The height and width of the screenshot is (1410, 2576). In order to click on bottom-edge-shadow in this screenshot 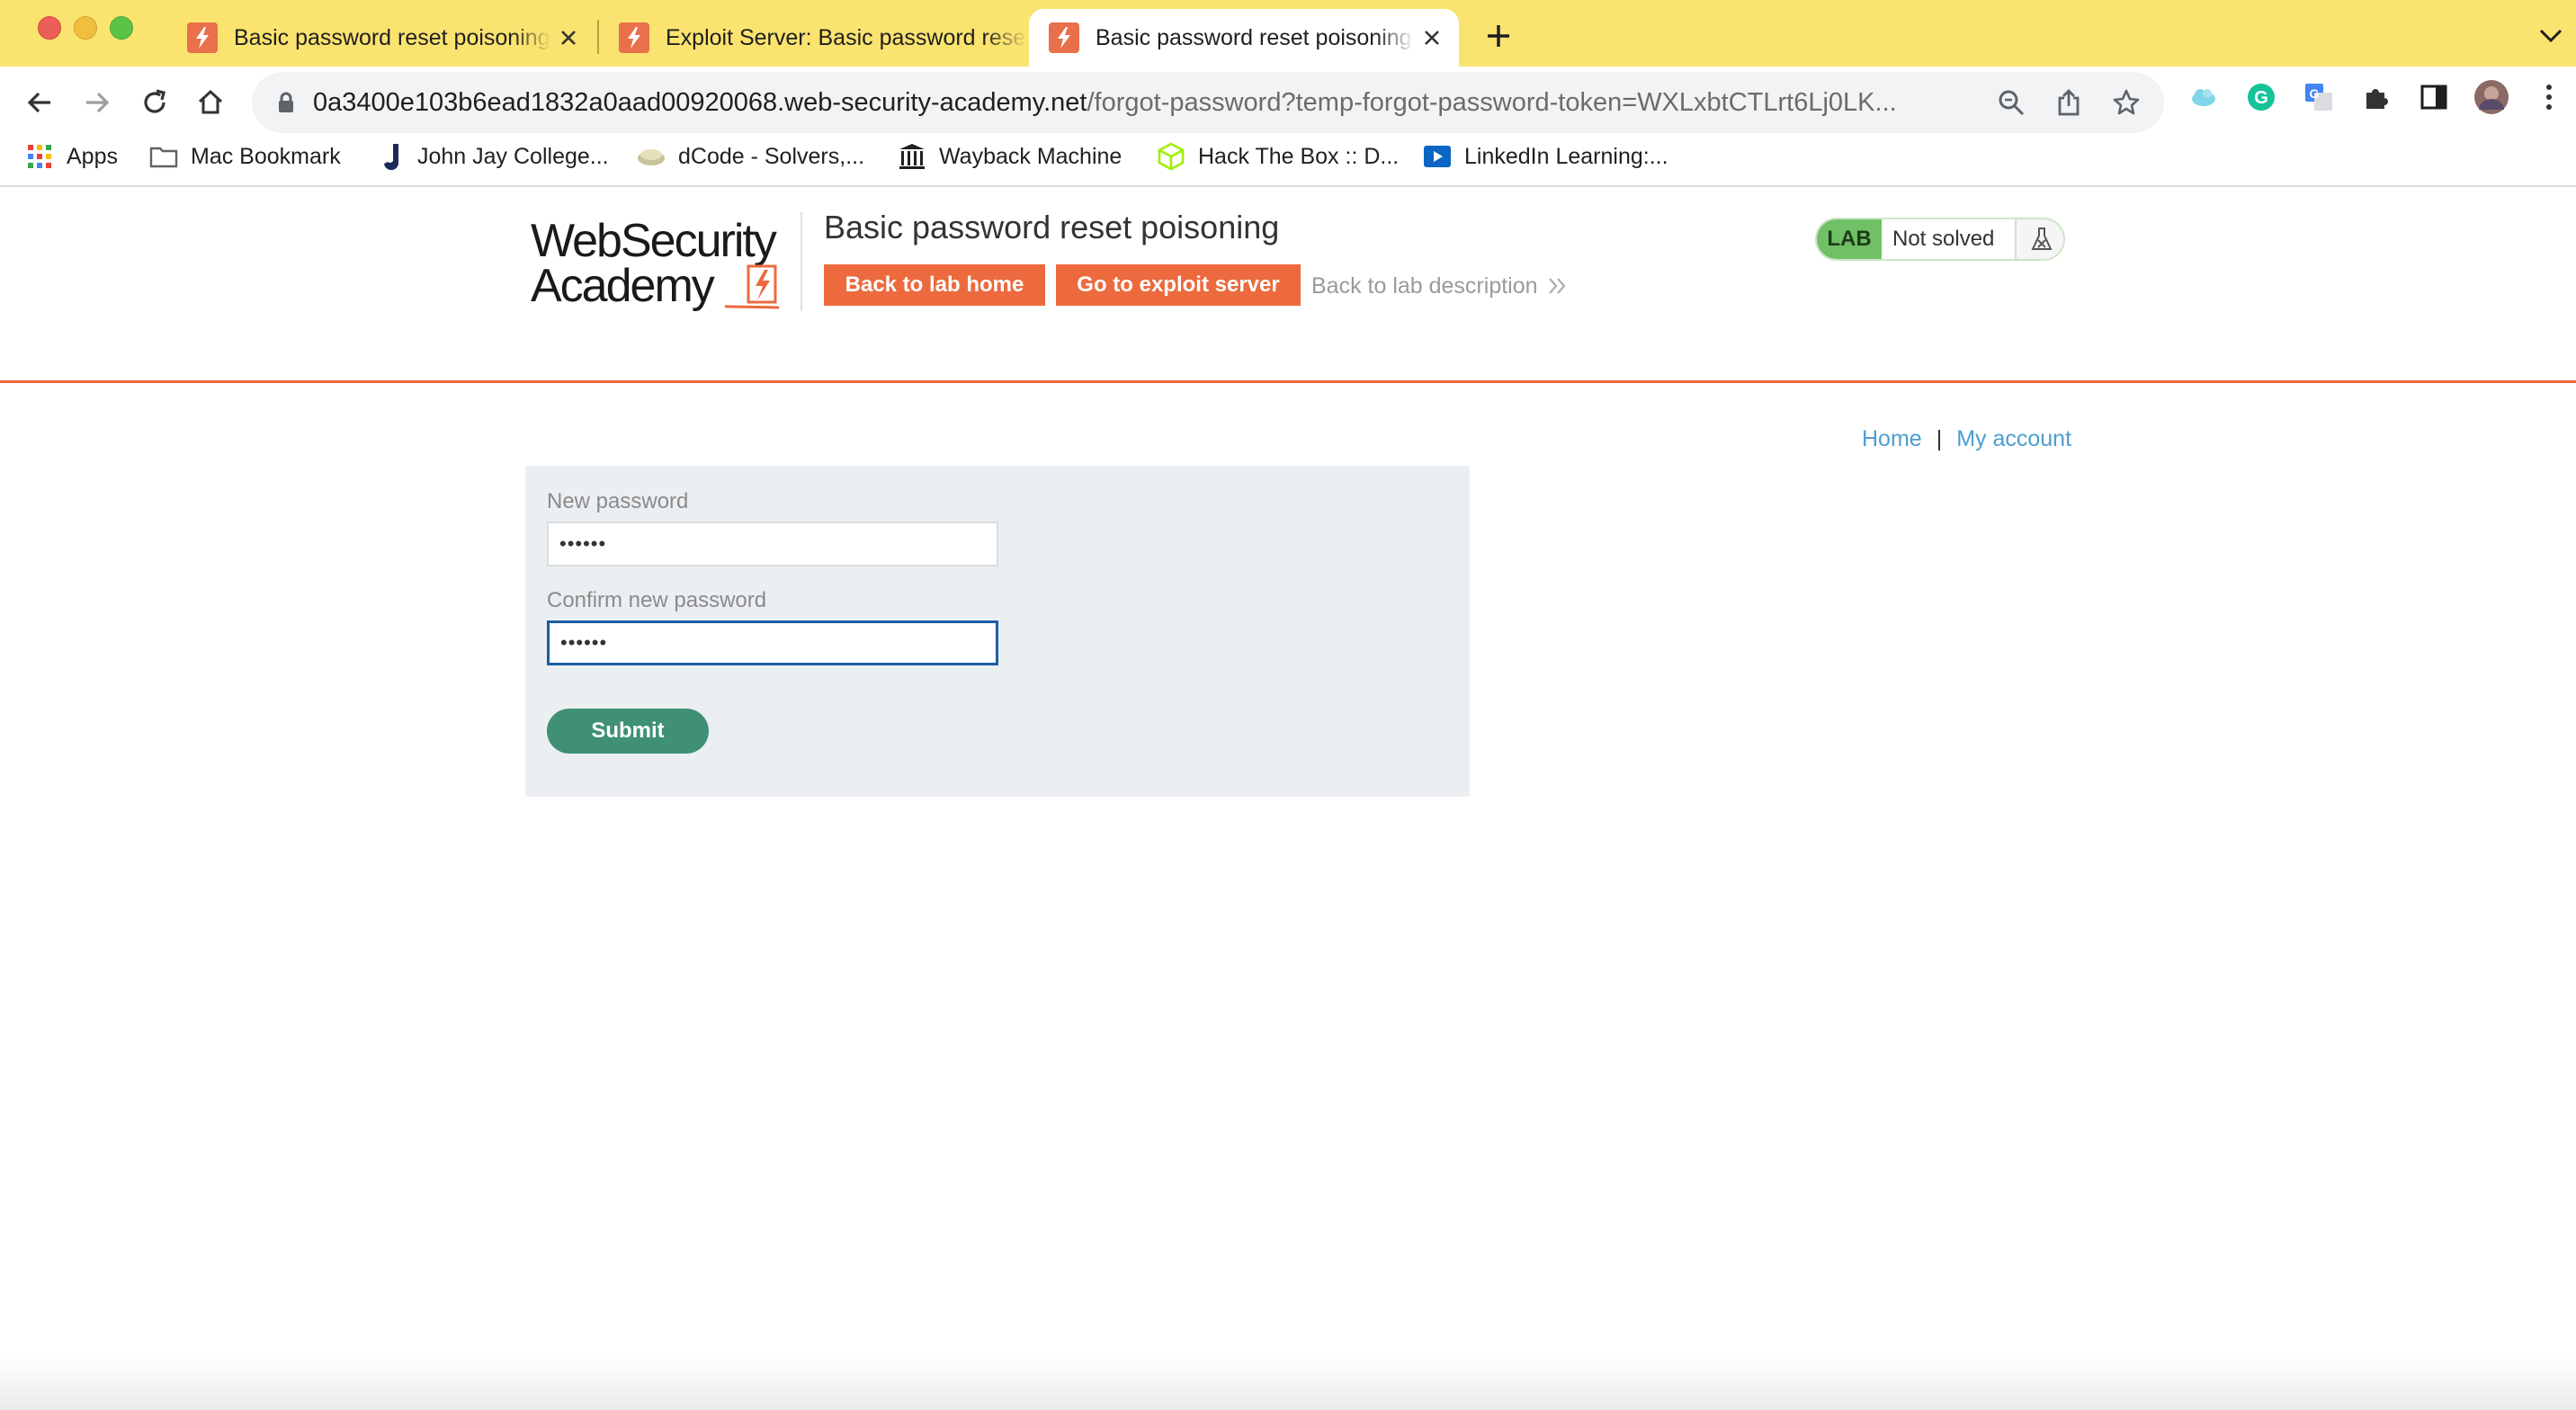, I will do `click(1288, 1383)`.